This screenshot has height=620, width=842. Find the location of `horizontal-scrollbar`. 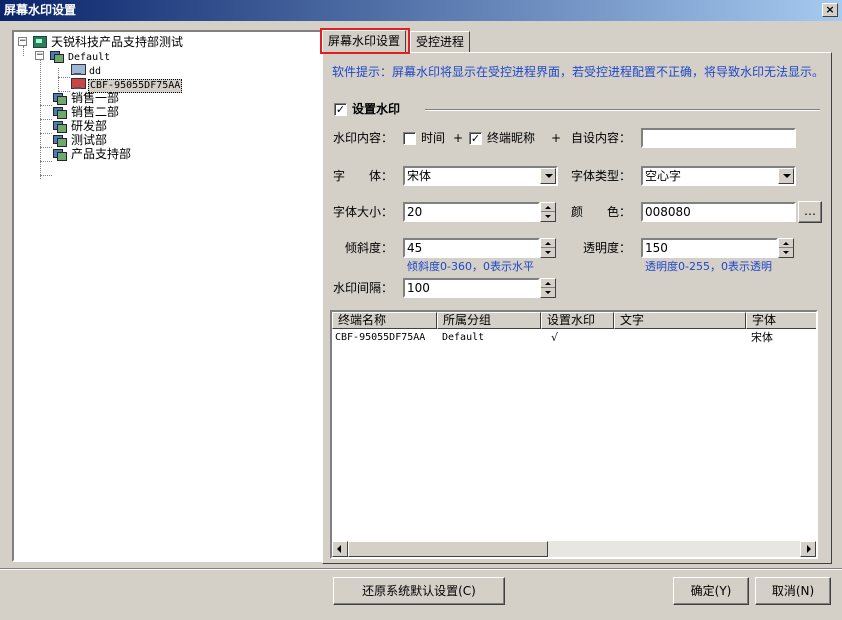

horizontal-scrollbar is located at coordinates (574, 549).